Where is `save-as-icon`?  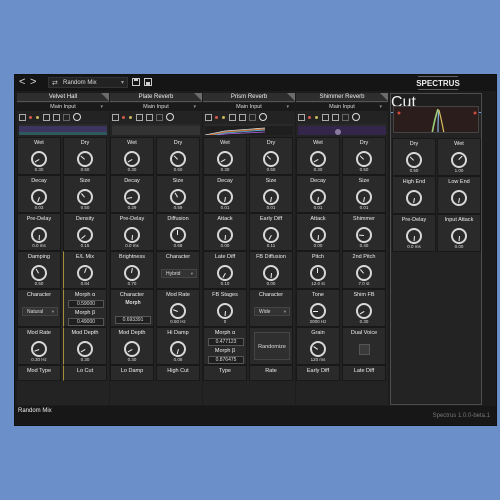
save-as-icon is located at coordinates (148, 82).